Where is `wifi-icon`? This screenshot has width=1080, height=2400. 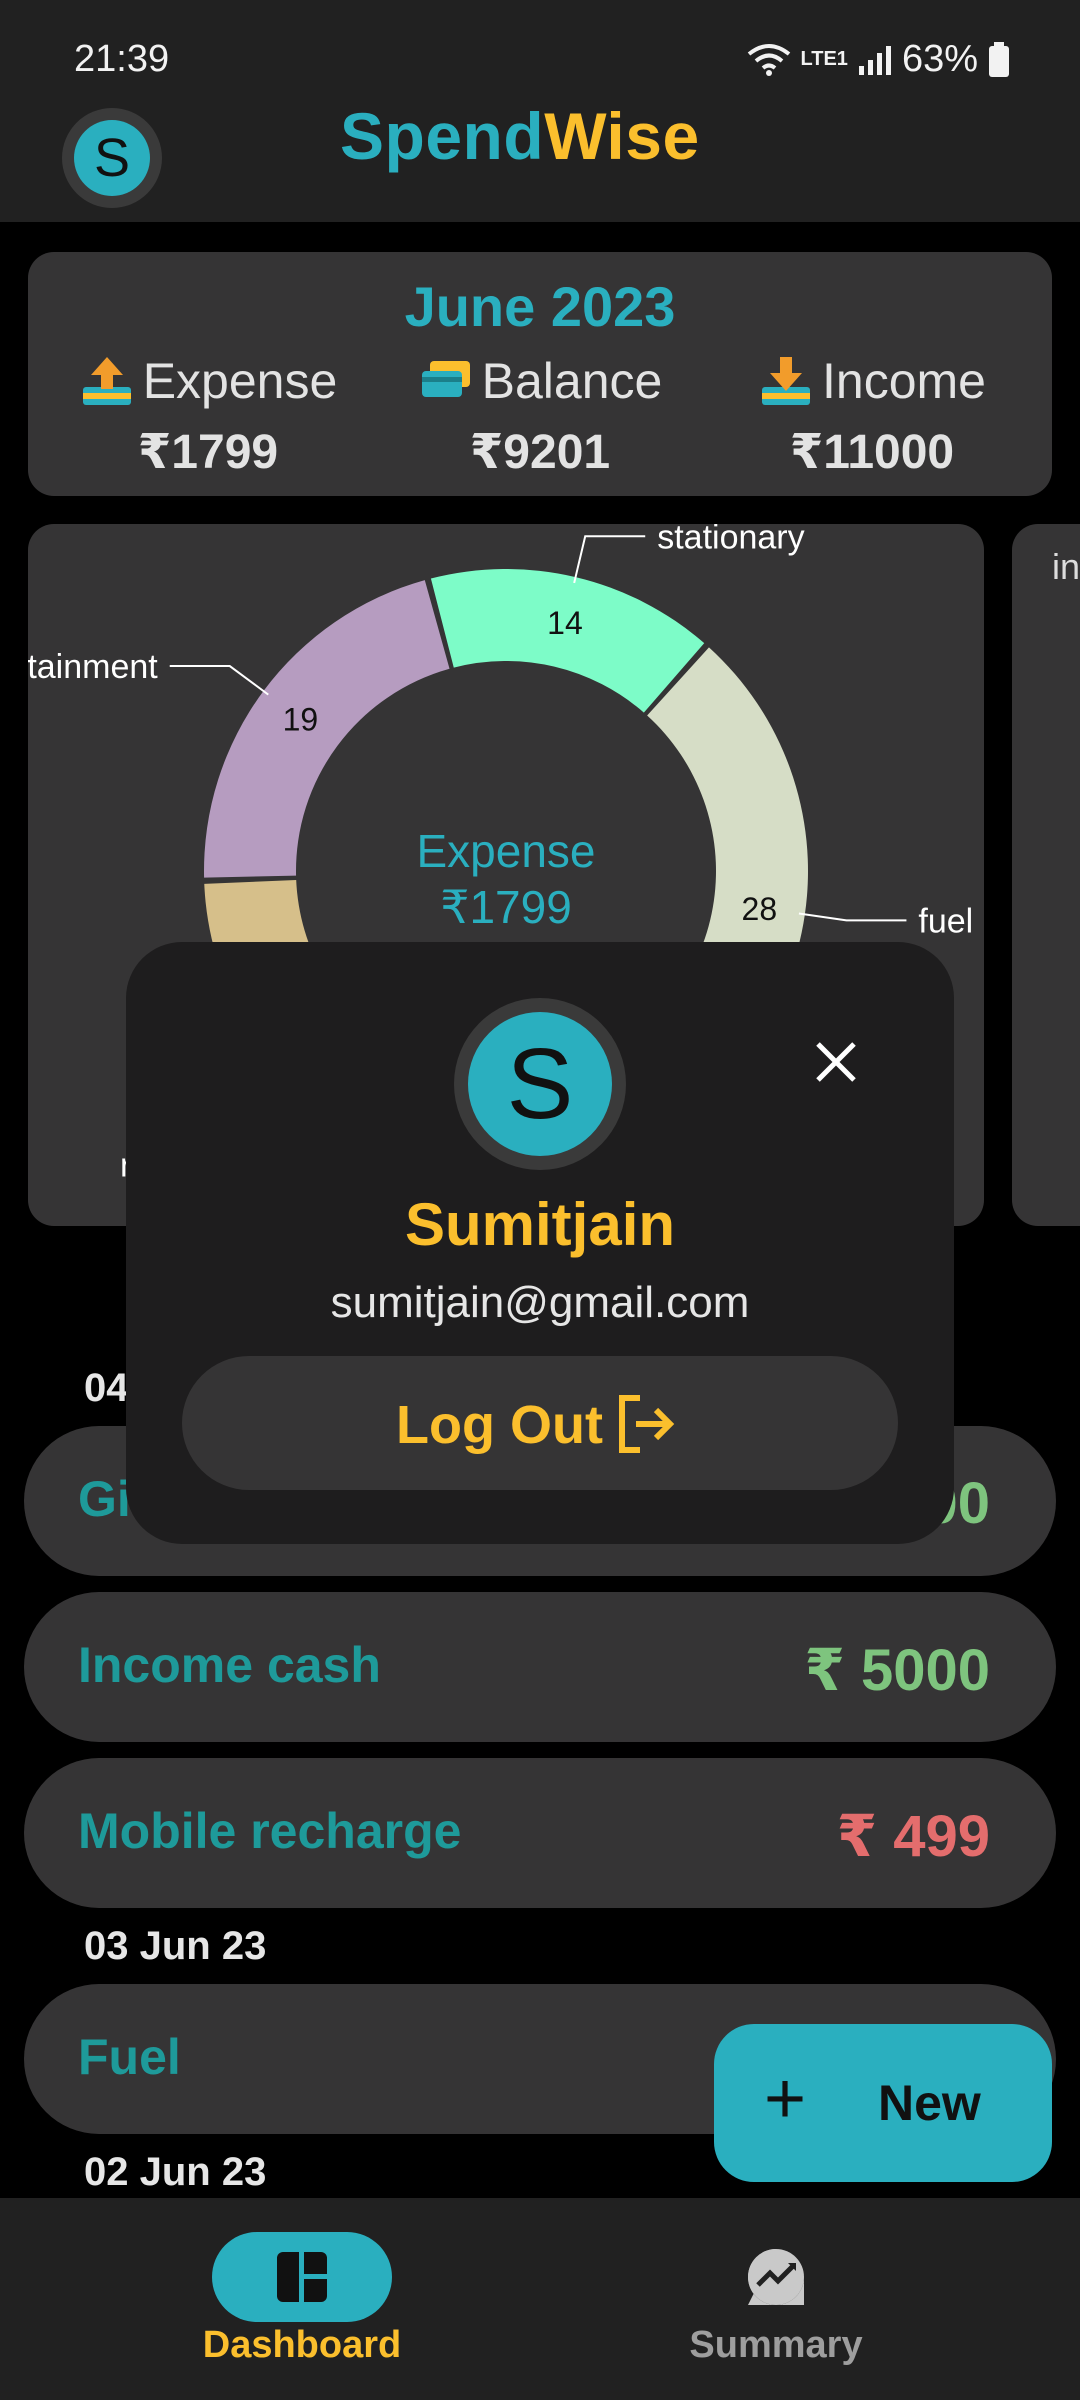 wifi-icon is located at coordinates (768, 59).